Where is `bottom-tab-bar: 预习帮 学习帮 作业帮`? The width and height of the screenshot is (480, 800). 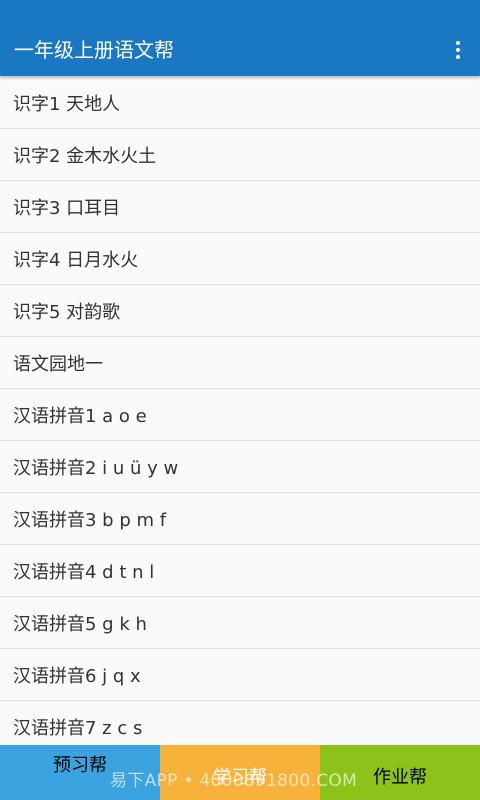
bottom-tab-bar: 预习帮 学习帮 作业帮 is located at coordinates (240, 772).